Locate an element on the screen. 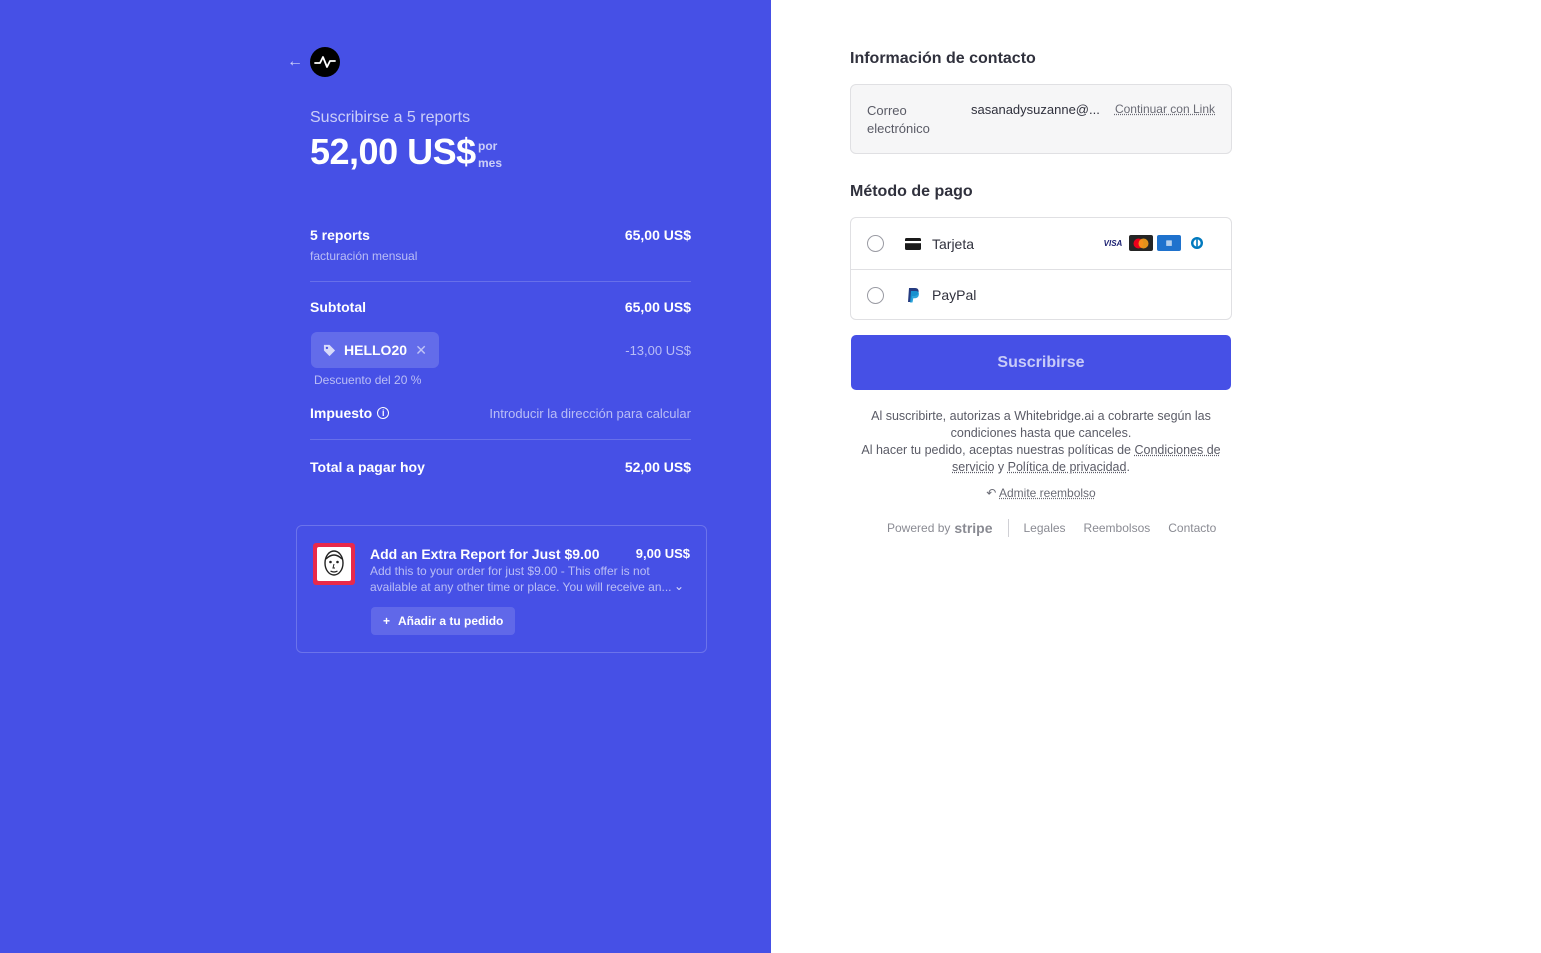 The width and height of the screenshot is (1541, 953). line-item: 5 reports 65,00 US$ is located at coordinates (500, 235).